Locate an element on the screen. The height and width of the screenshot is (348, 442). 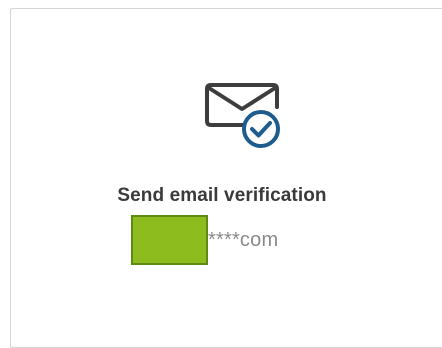
redaction-block is located at coordinates (169, 240).